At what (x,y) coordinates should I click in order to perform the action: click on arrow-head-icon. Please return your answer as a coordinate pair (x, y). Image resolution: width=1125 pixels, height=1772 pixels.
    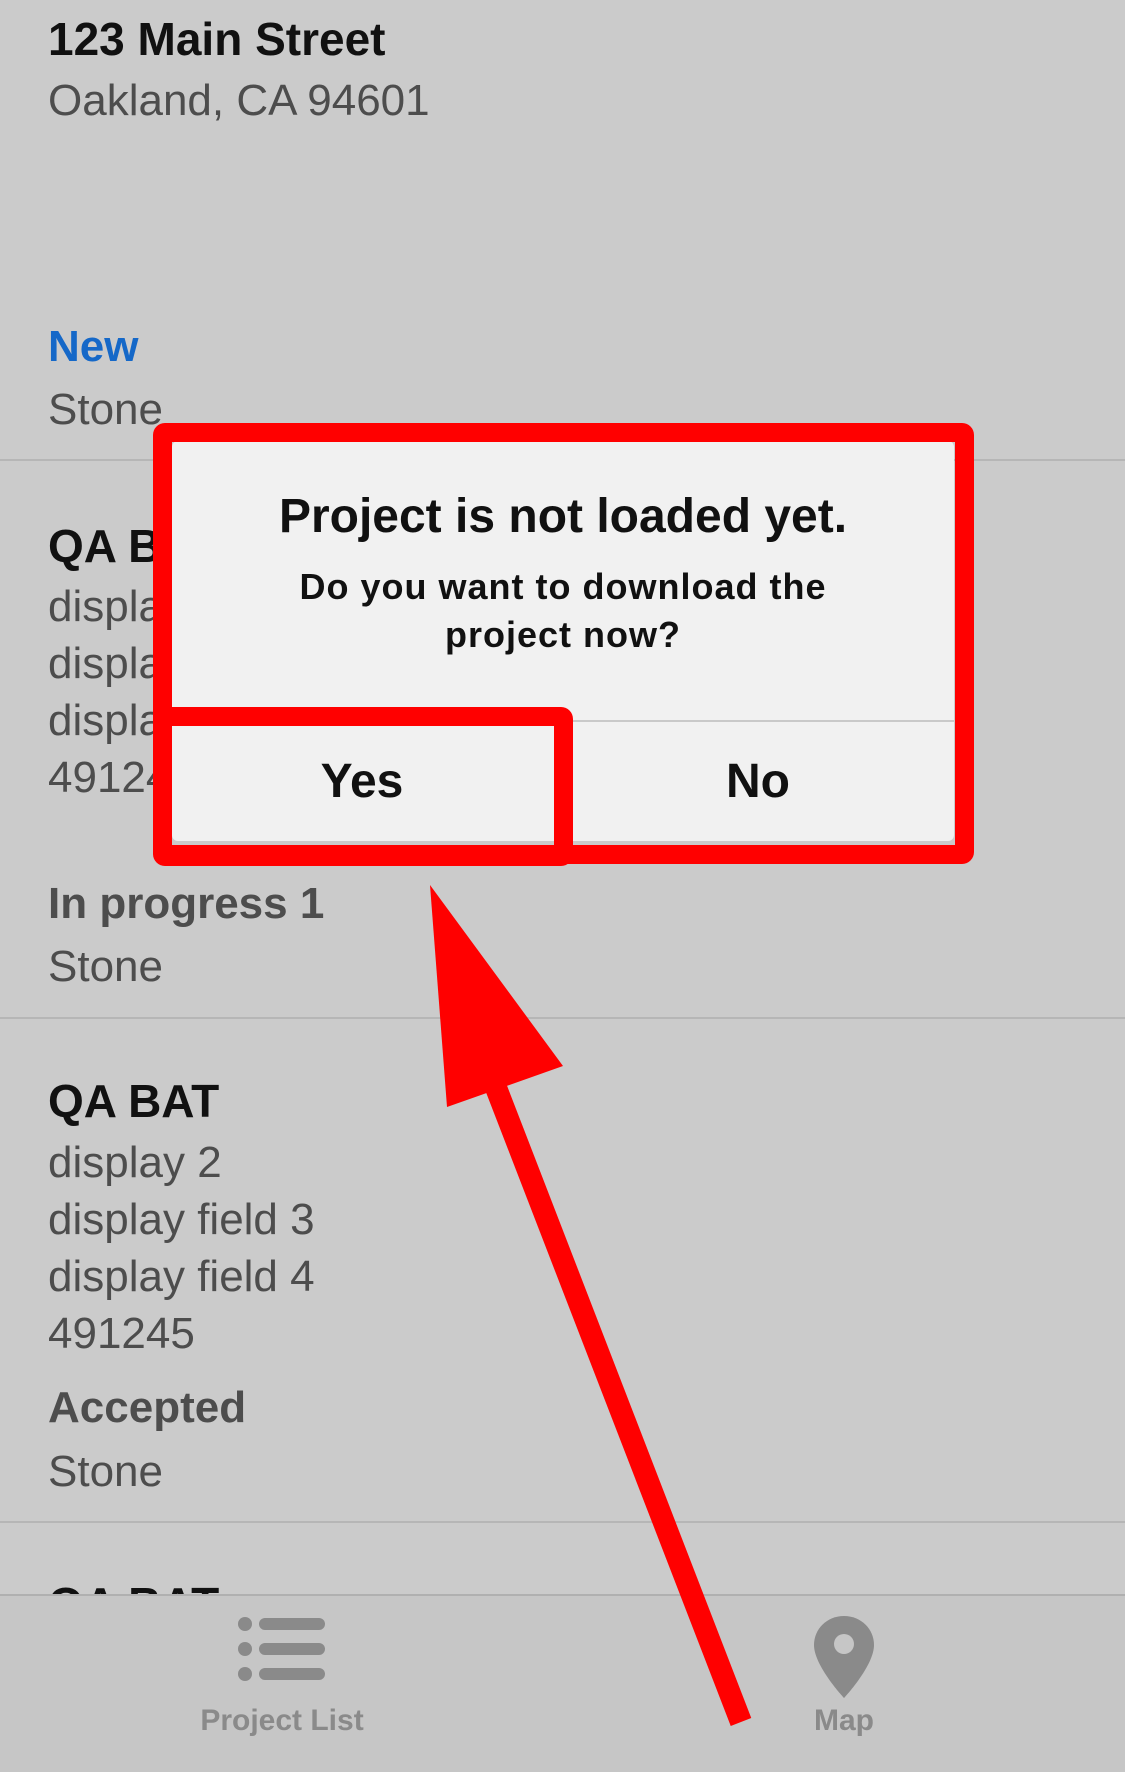
    Looking at the image, I should click on (496, 996).